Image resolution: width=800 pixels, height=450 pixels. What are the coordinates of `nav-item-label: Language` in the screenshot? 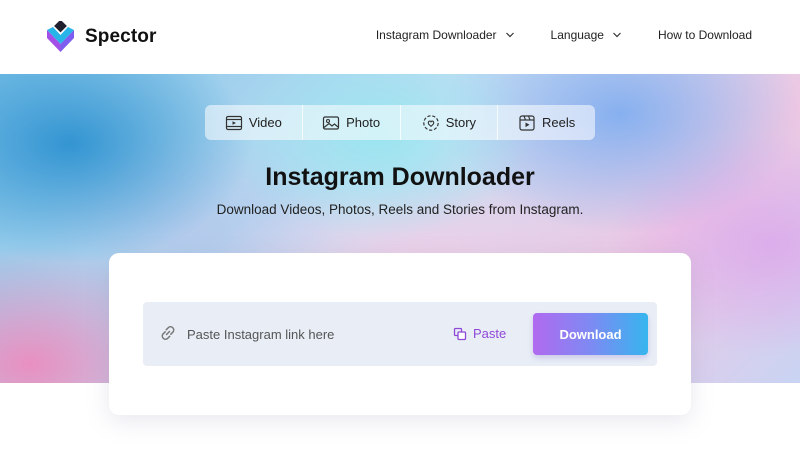 It's located at (577, 35).